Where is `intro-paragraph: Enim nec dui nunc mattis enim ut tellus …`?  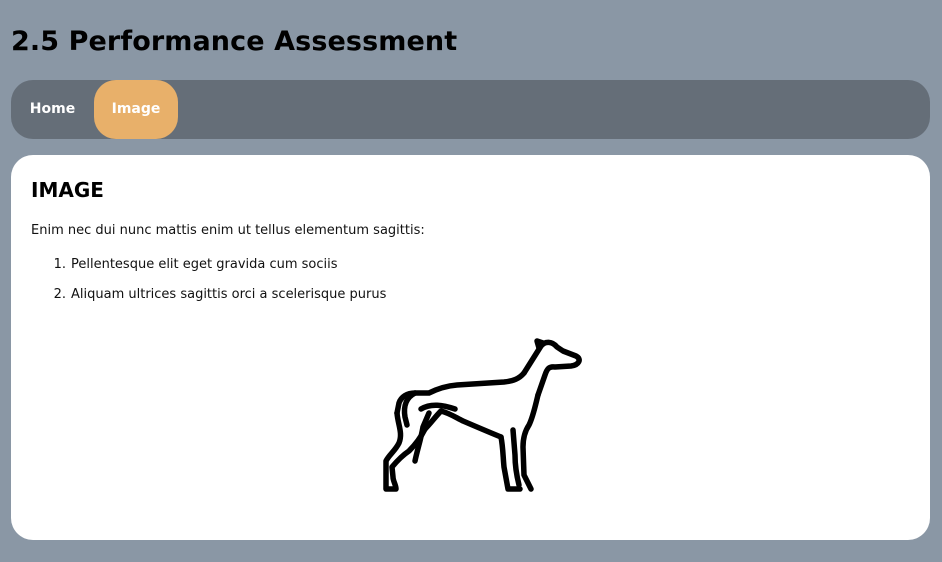 intro-paragraph: Enim nec dui nunc mattis enim ut tellus … is located at coordinates (228, 230).